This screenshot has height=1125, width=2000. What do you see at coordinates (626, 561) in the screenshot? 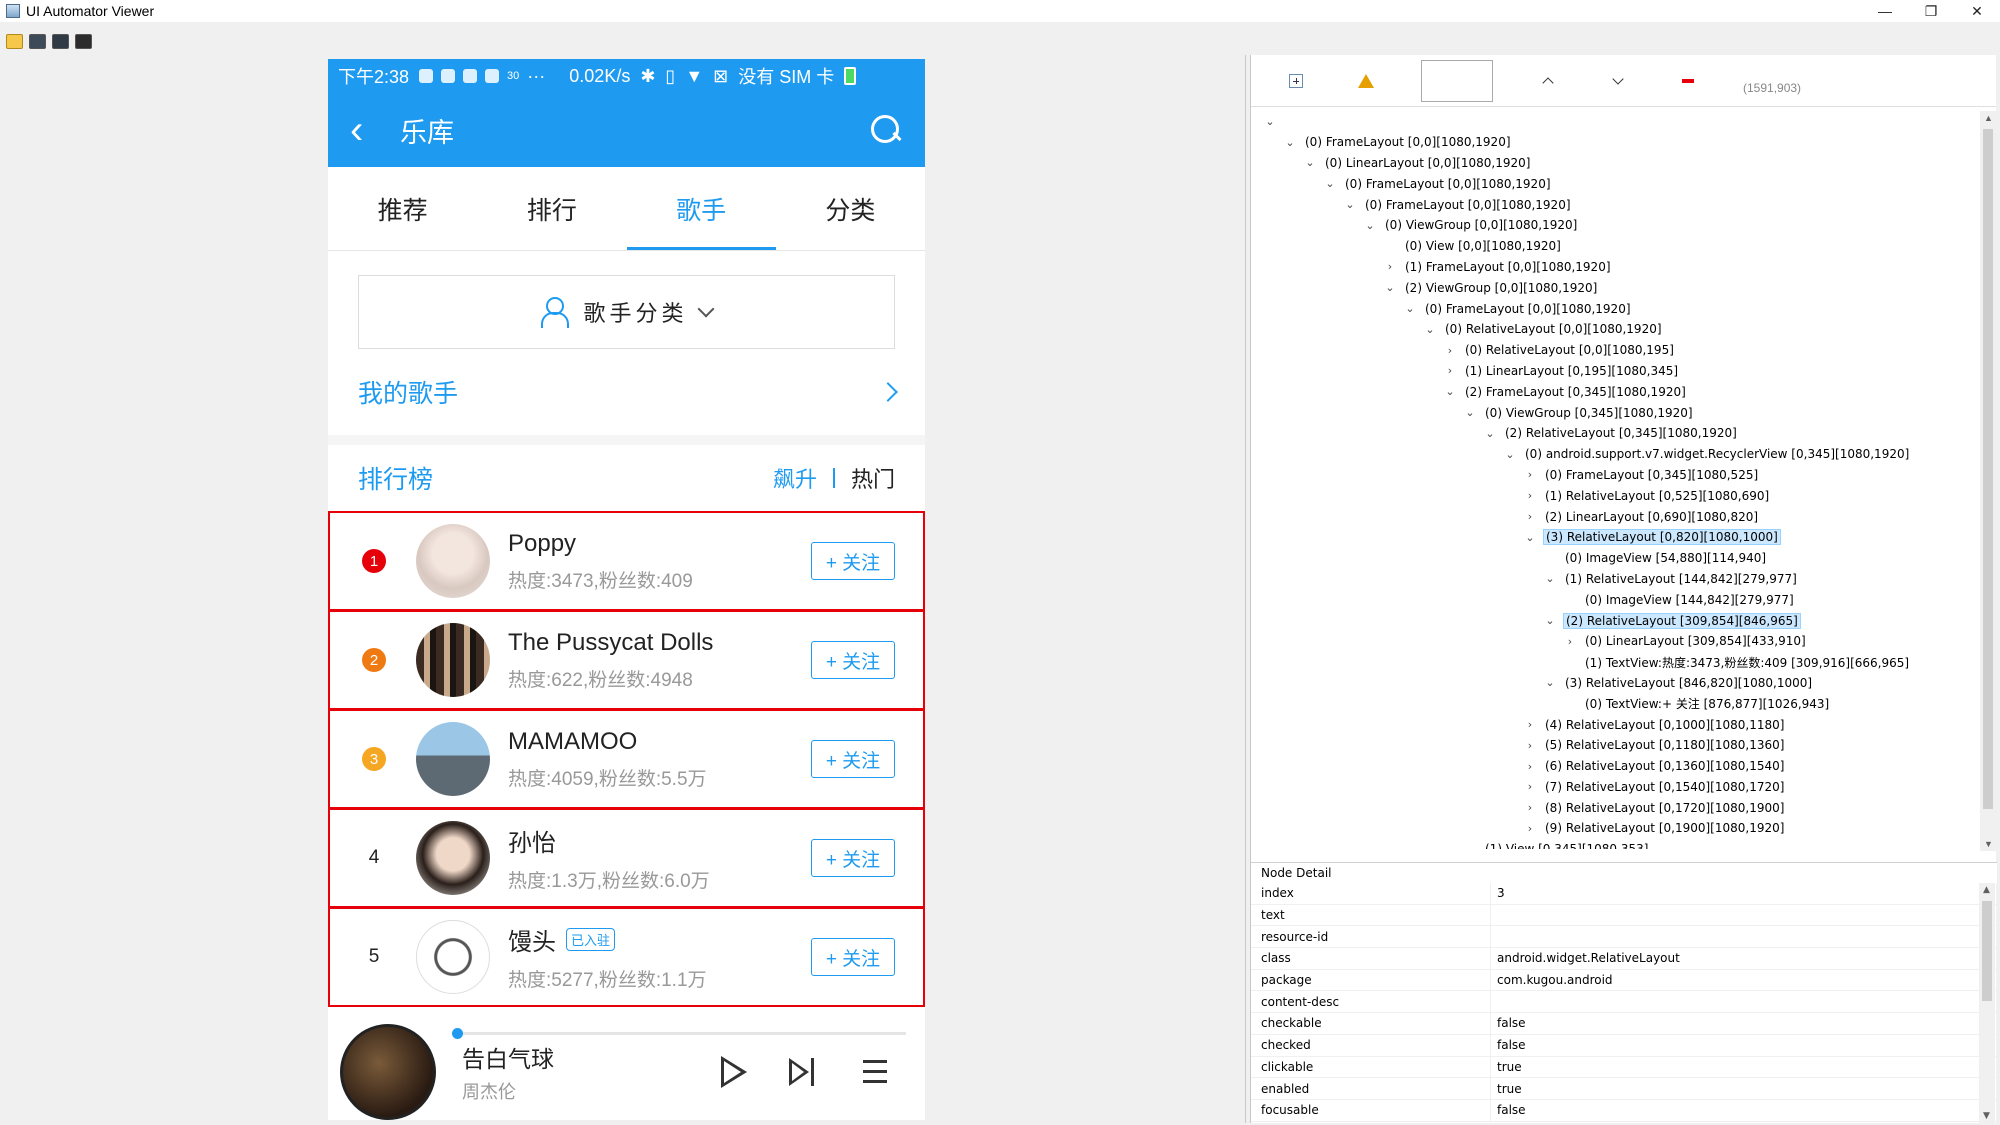
I see `singer-list-item: 1 Poppy 热度:3473,粉丝数:409 + 关注` at bounding box center [626, 561].